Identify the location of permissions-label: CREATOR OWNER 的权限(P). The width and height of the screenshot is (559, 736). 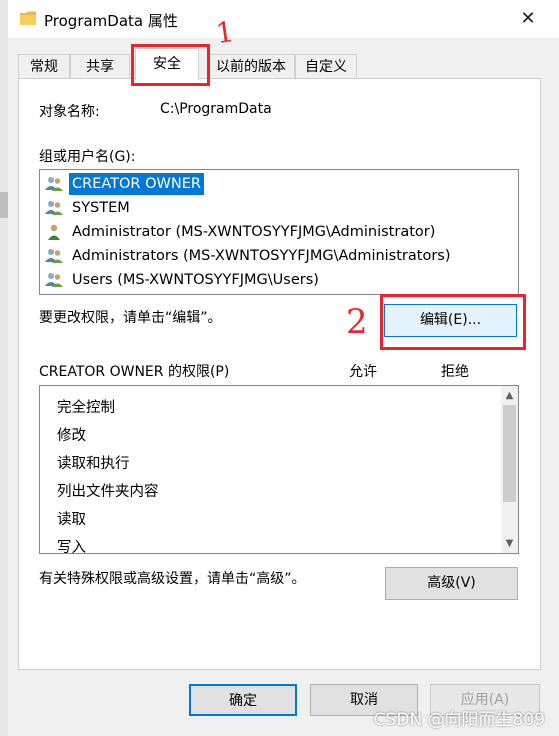
(134, 372).